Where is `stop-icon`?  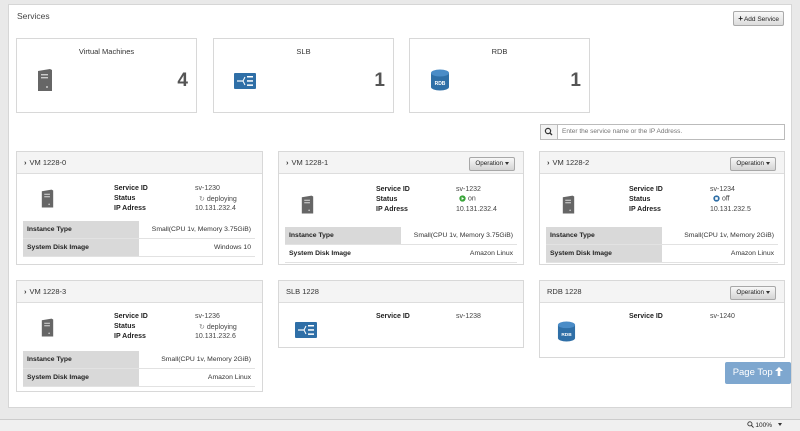
stop-icon is located at coordinates (716, 198).